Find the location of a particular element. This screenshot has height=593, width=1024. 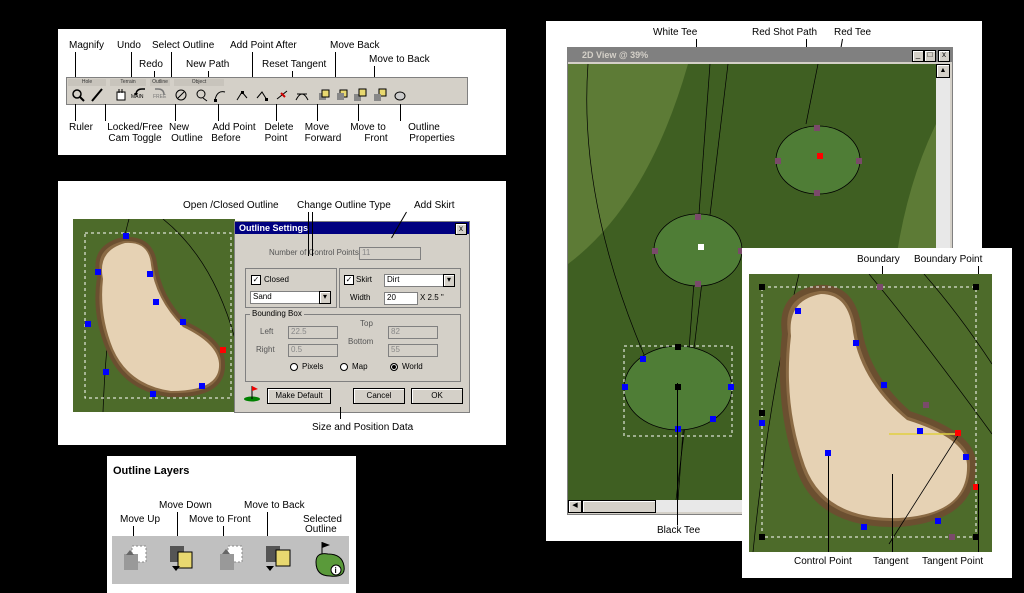

move-to-back-button is located at coordinates (278, 560).